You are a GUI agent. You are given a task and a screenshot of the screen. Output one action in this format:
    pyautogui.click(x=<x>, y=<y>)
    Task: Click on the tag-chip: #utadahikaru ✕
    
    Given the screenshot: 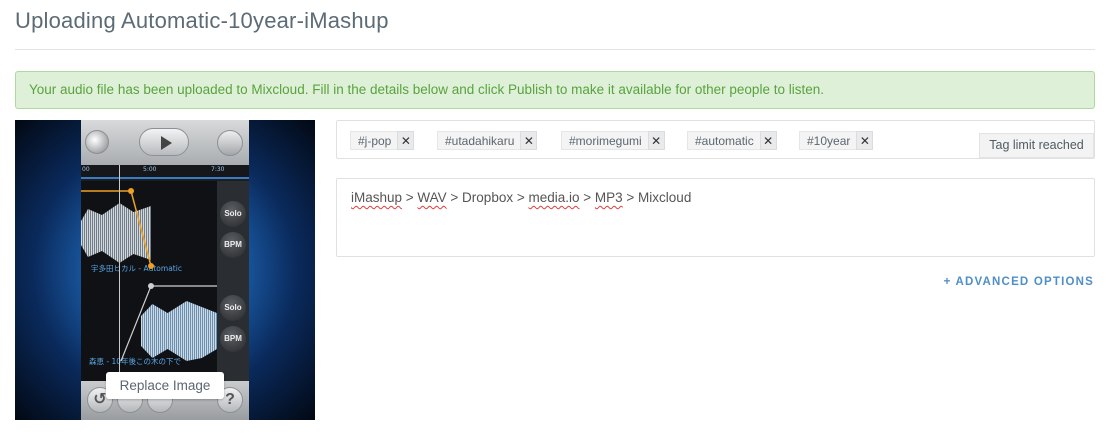 What is the action you would take?
    pyautogui.click(x=487, y=140)
    